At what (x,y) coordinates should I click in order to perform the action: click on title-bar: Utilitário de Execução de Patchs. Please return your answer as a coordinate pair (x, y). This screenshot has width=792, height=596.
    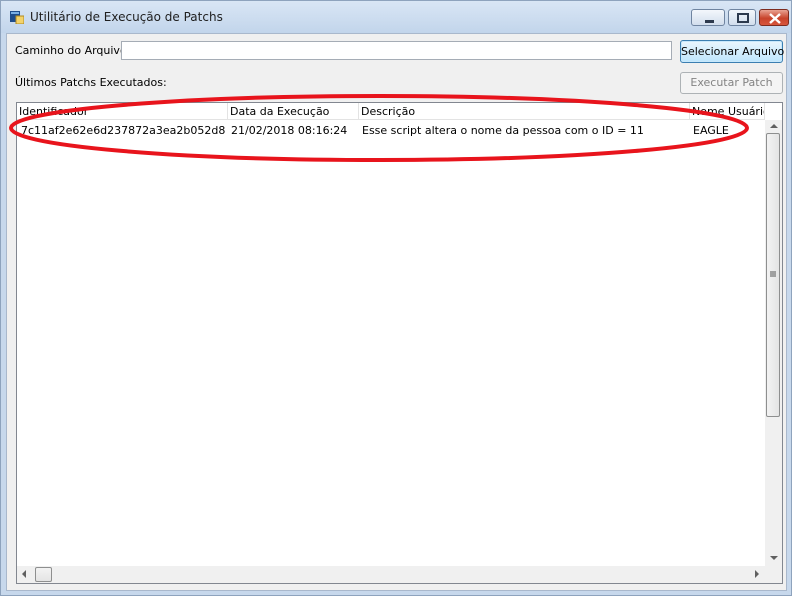
    Looking at the image, I should click on (396, 17).